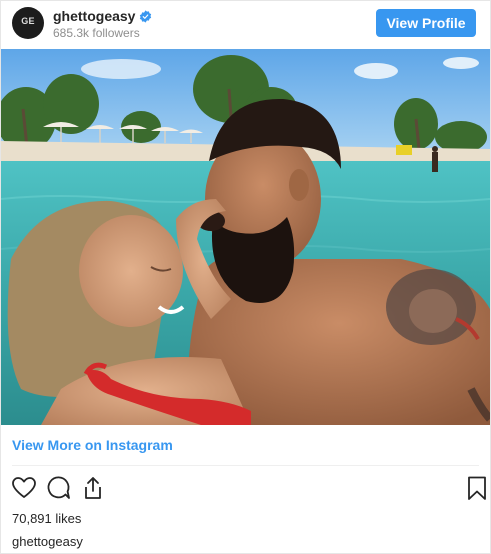 The image size is (491, 554). Describe the element at coordinates (426, 23) in the screenshot. I see `view-profile-button: View Profile` at that location.